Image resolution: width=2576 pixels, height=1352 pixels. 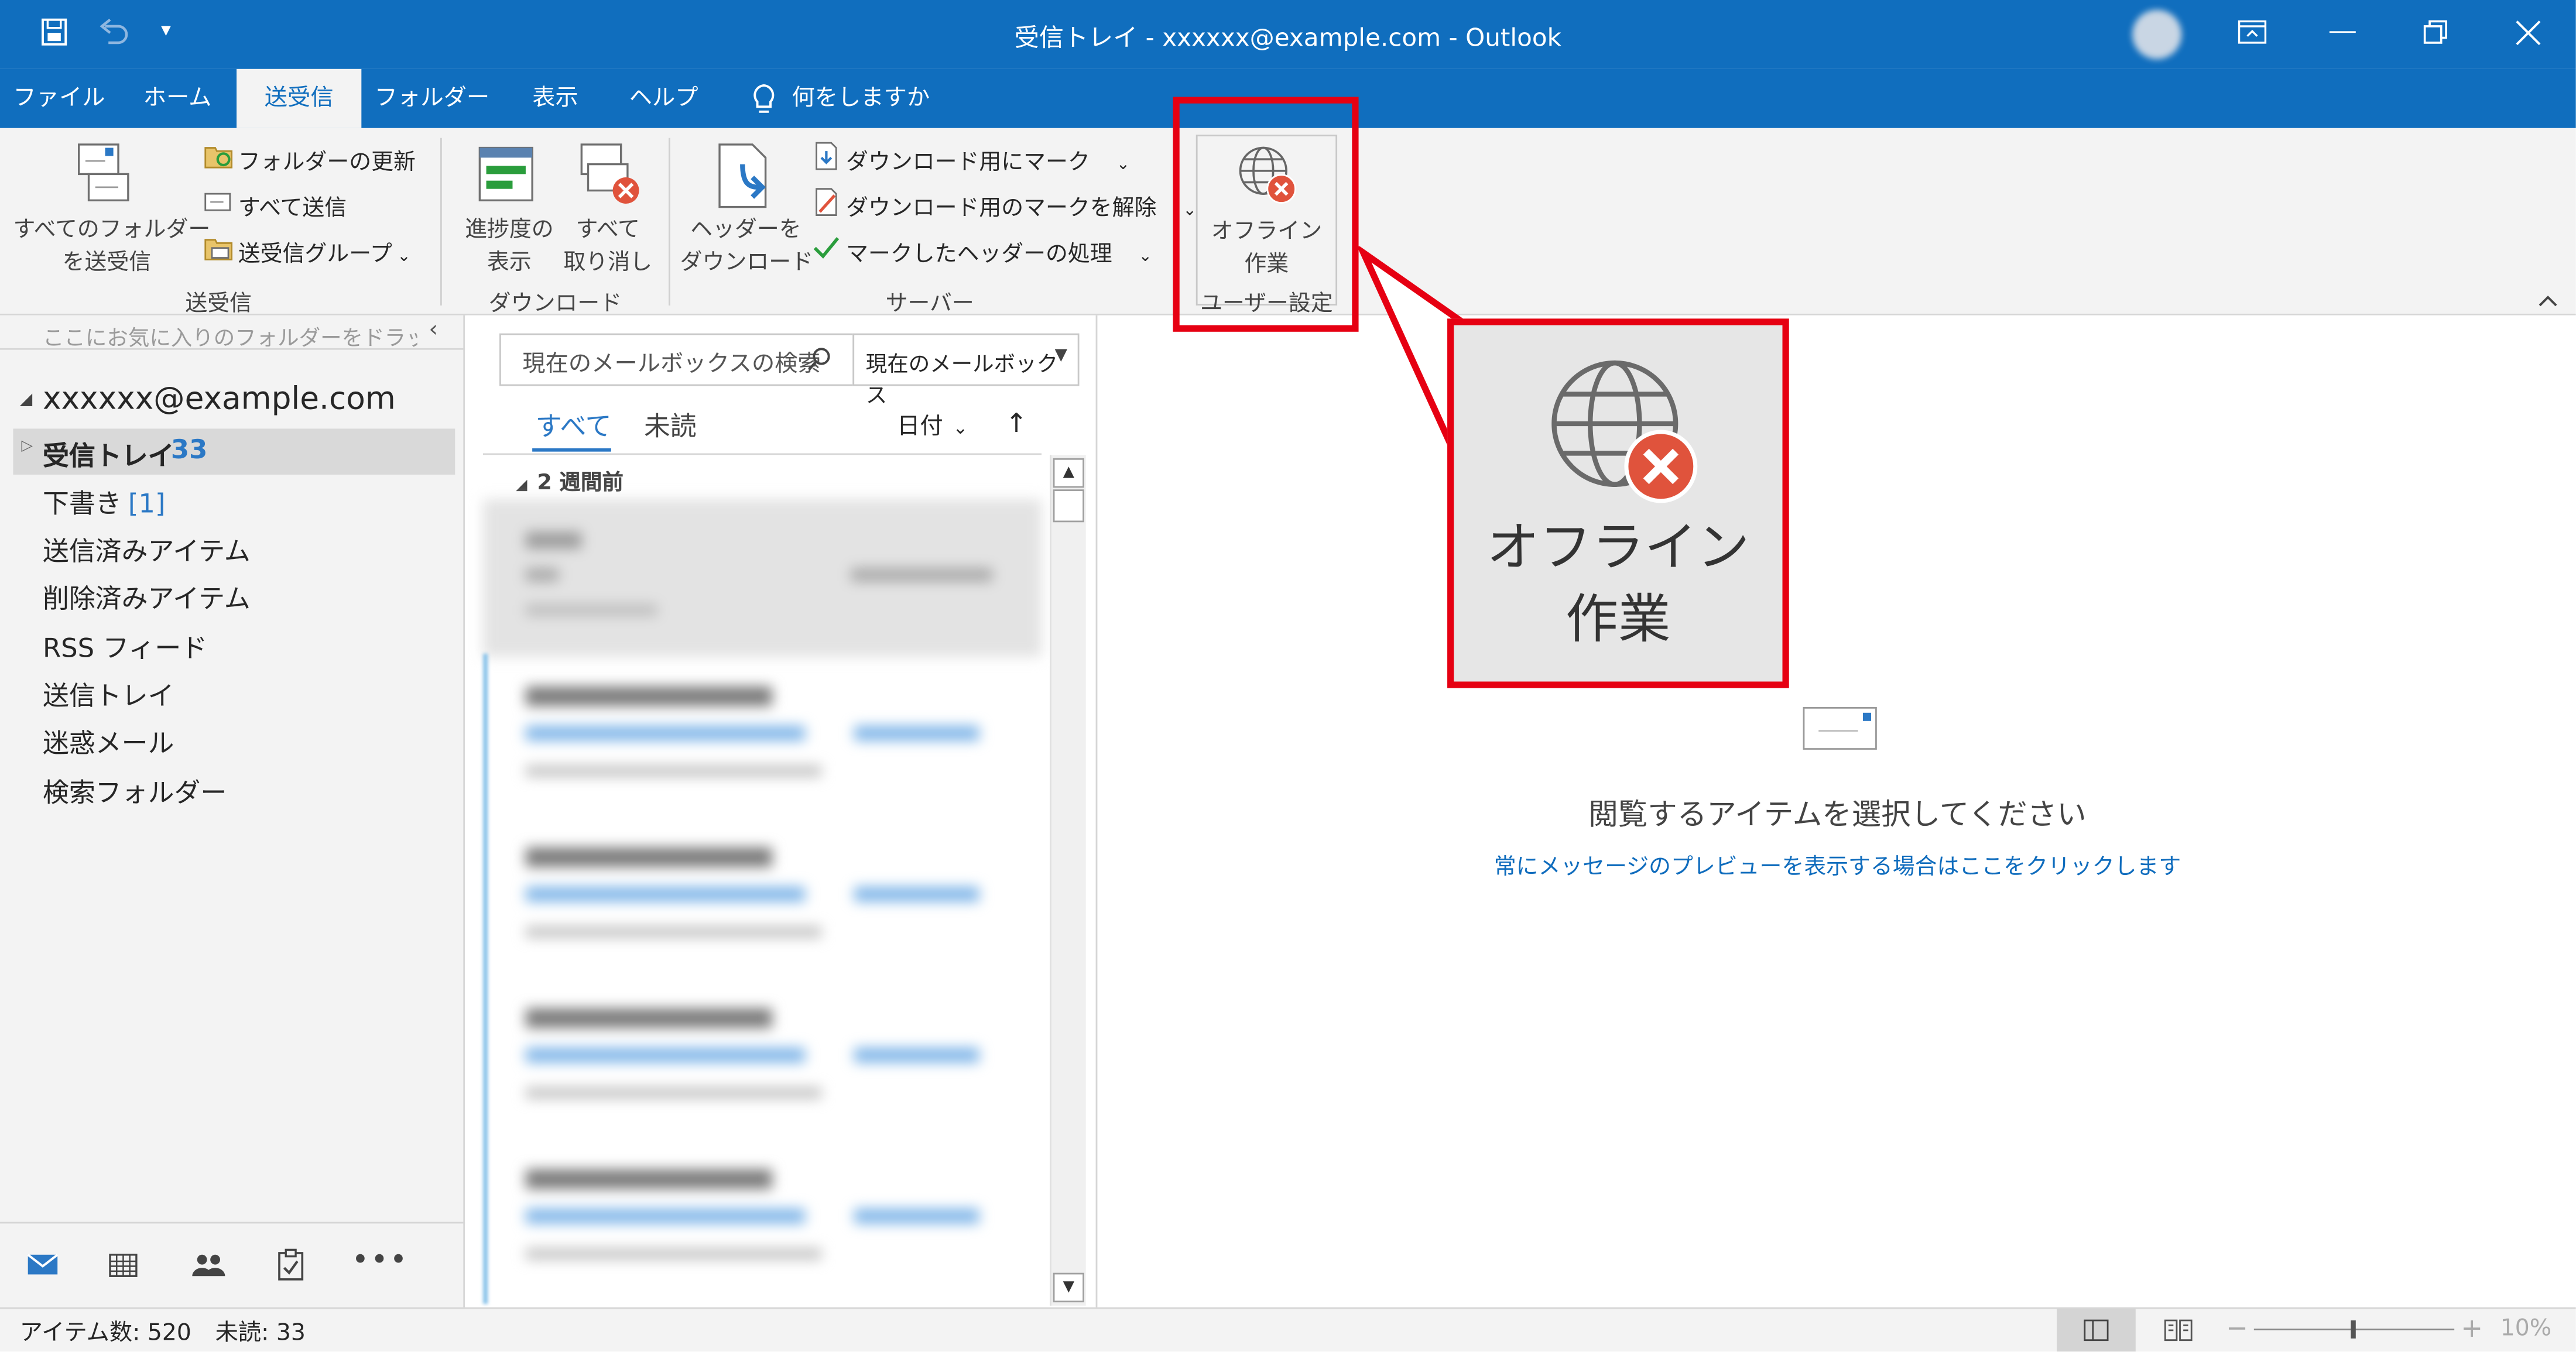 What do you see at coordinates (979, 254) in the screenshot?
I see `process-marked-headers-label: マークしたヘッダーの処理` at bounding box center [979, 254].